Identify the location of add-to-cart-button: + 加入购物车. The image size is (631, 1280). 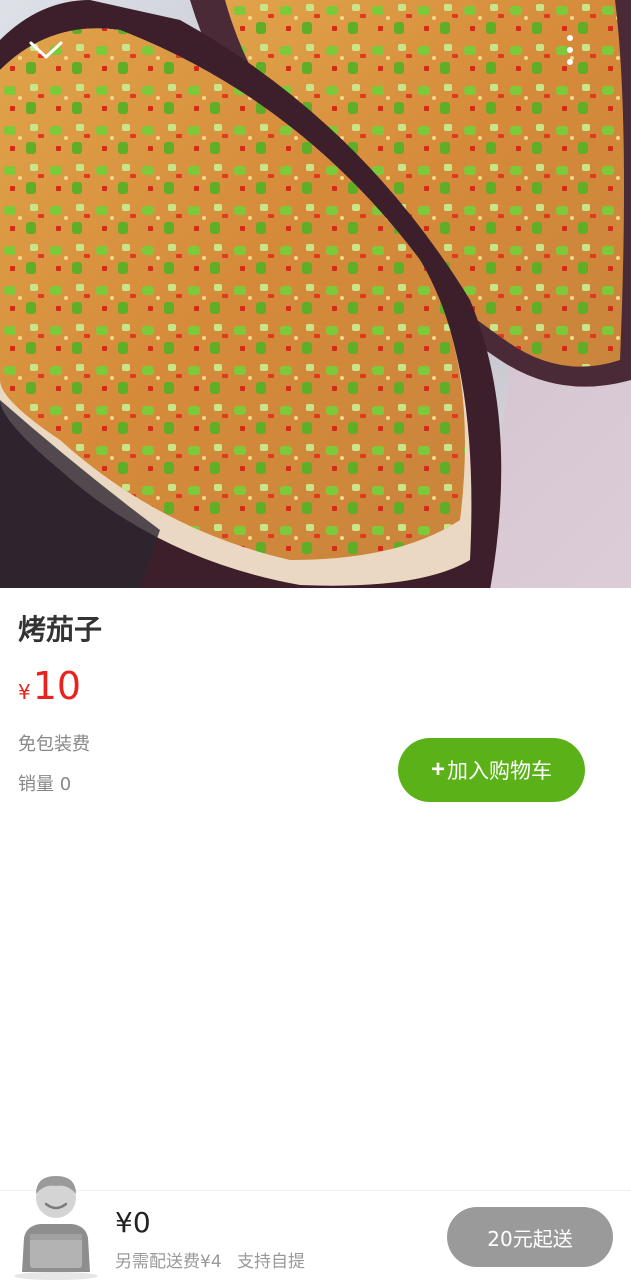
(491, 770).